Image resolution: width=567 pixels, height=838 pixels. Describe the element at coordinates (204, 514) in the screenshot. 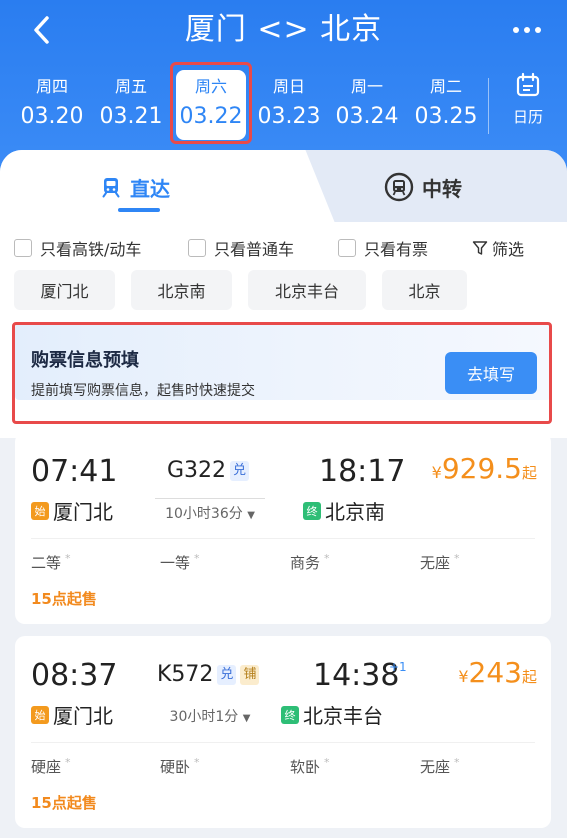

I see `duration-text: 10小时36分` at that location.